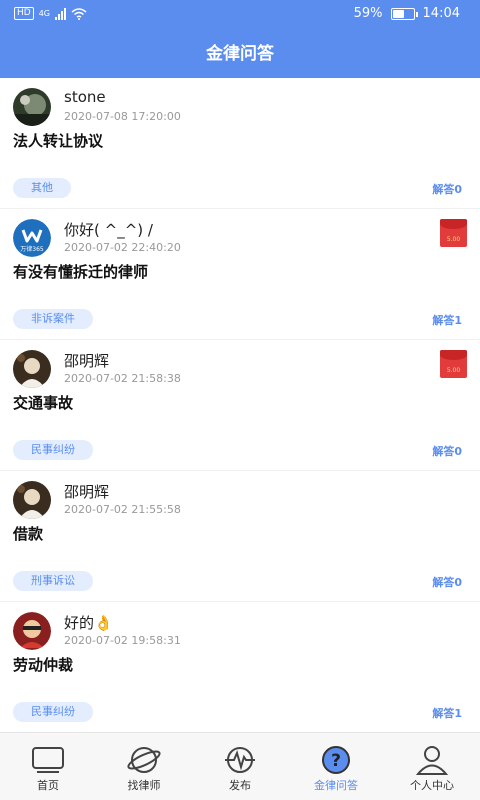 This screenshot has width=480, height=800. I want to click on wifi-icon, so click(79, 13).